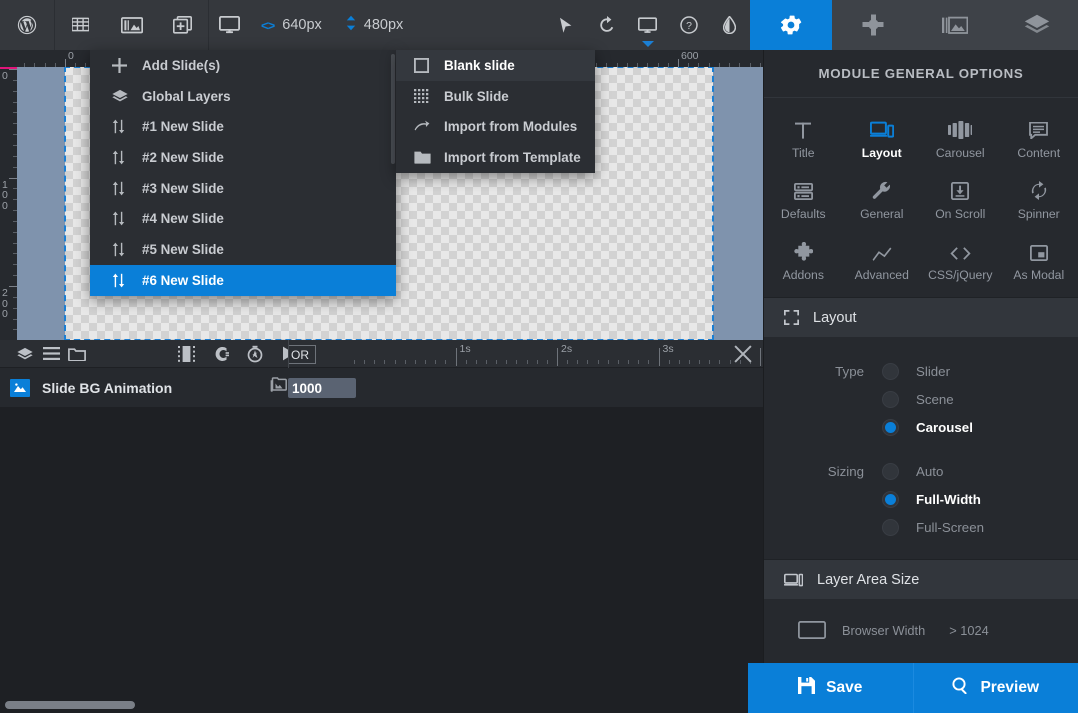  Describe the element at coordinates (882, 199) in the screenshot. I see `tab-general: General` at that location.